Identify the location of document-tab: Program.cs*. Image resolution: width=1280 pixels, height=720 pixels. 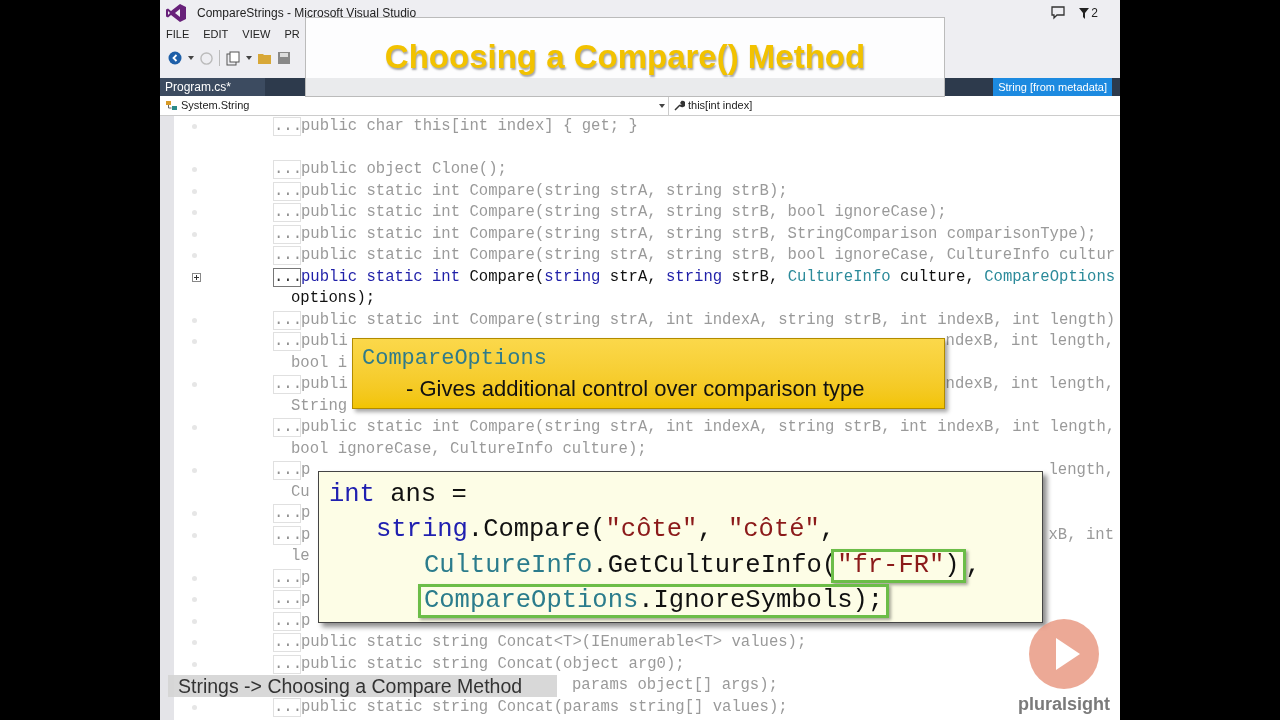
(212, 87).